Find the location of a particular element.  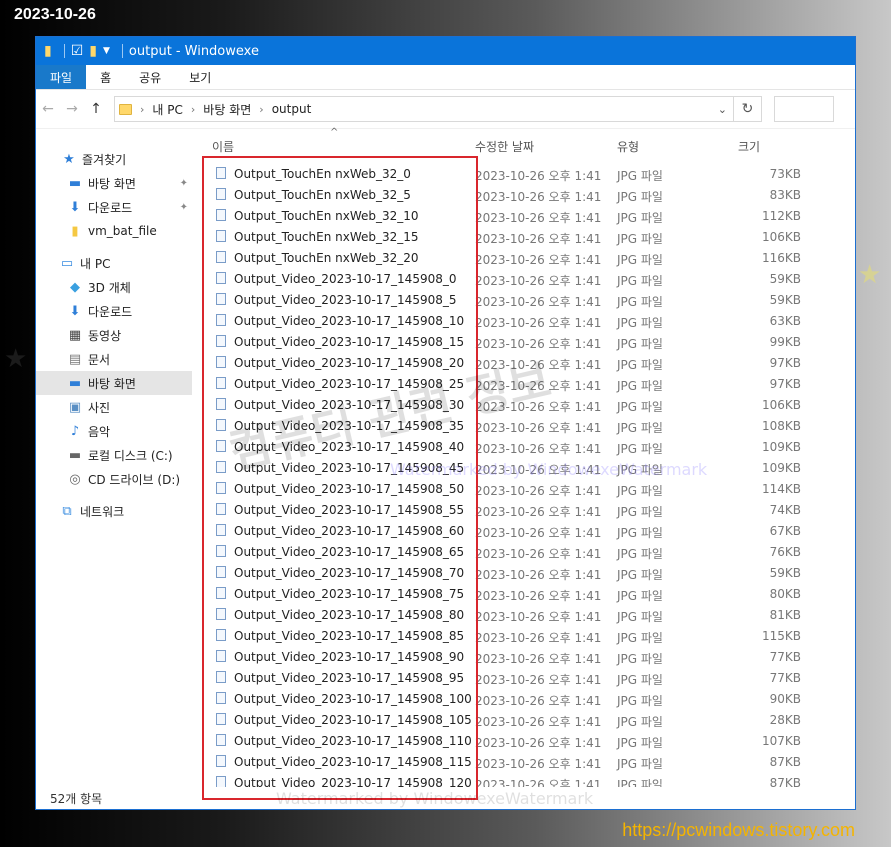

file-name: Output_Video_2023-10-17_145908_95 is located at coordinates (349, 678).